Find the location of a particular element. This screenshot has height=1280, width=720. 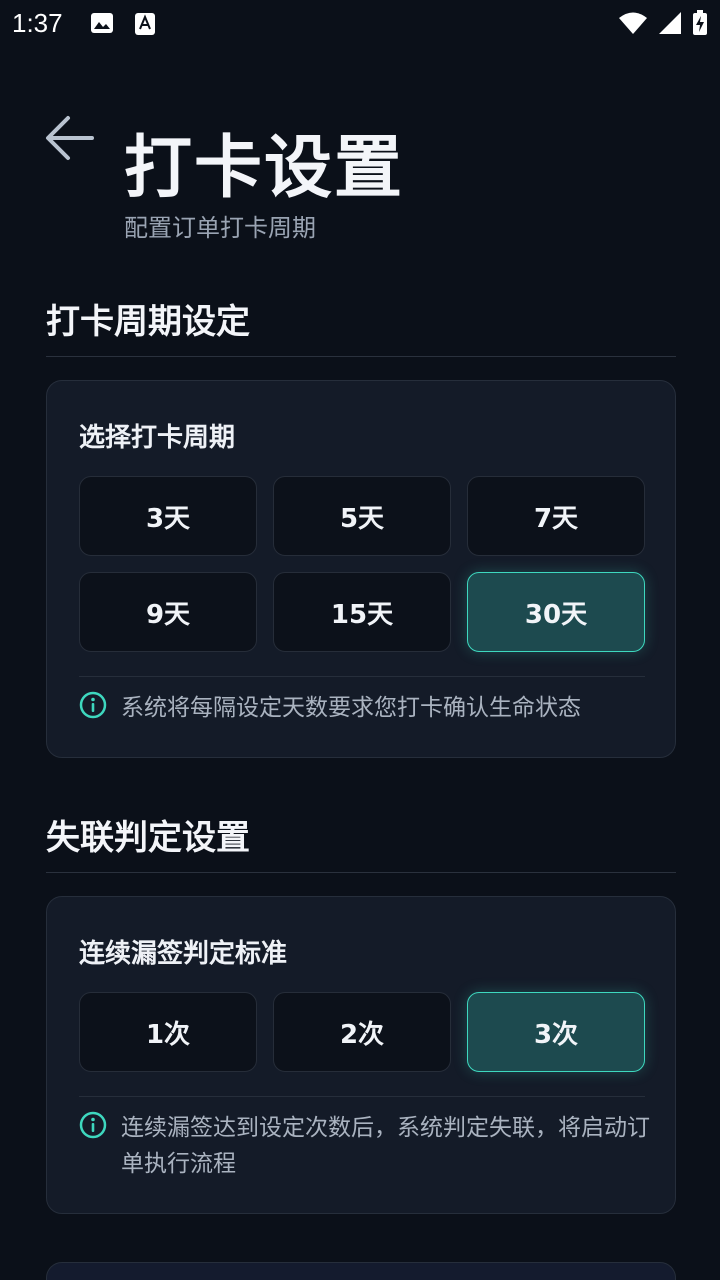

lost-card-title: 连续漏签判定标准 is located at coordinates (183, 954).